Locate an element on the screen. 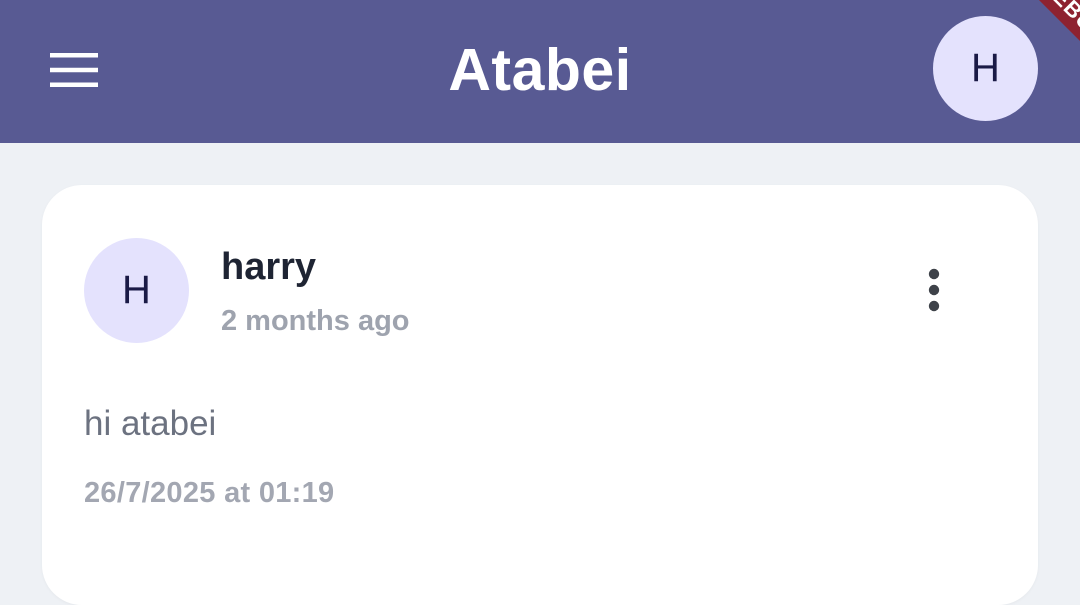 This screenshot has height=605, width=1080. profile-avatar-button: H is located at coordinates (985, 68).